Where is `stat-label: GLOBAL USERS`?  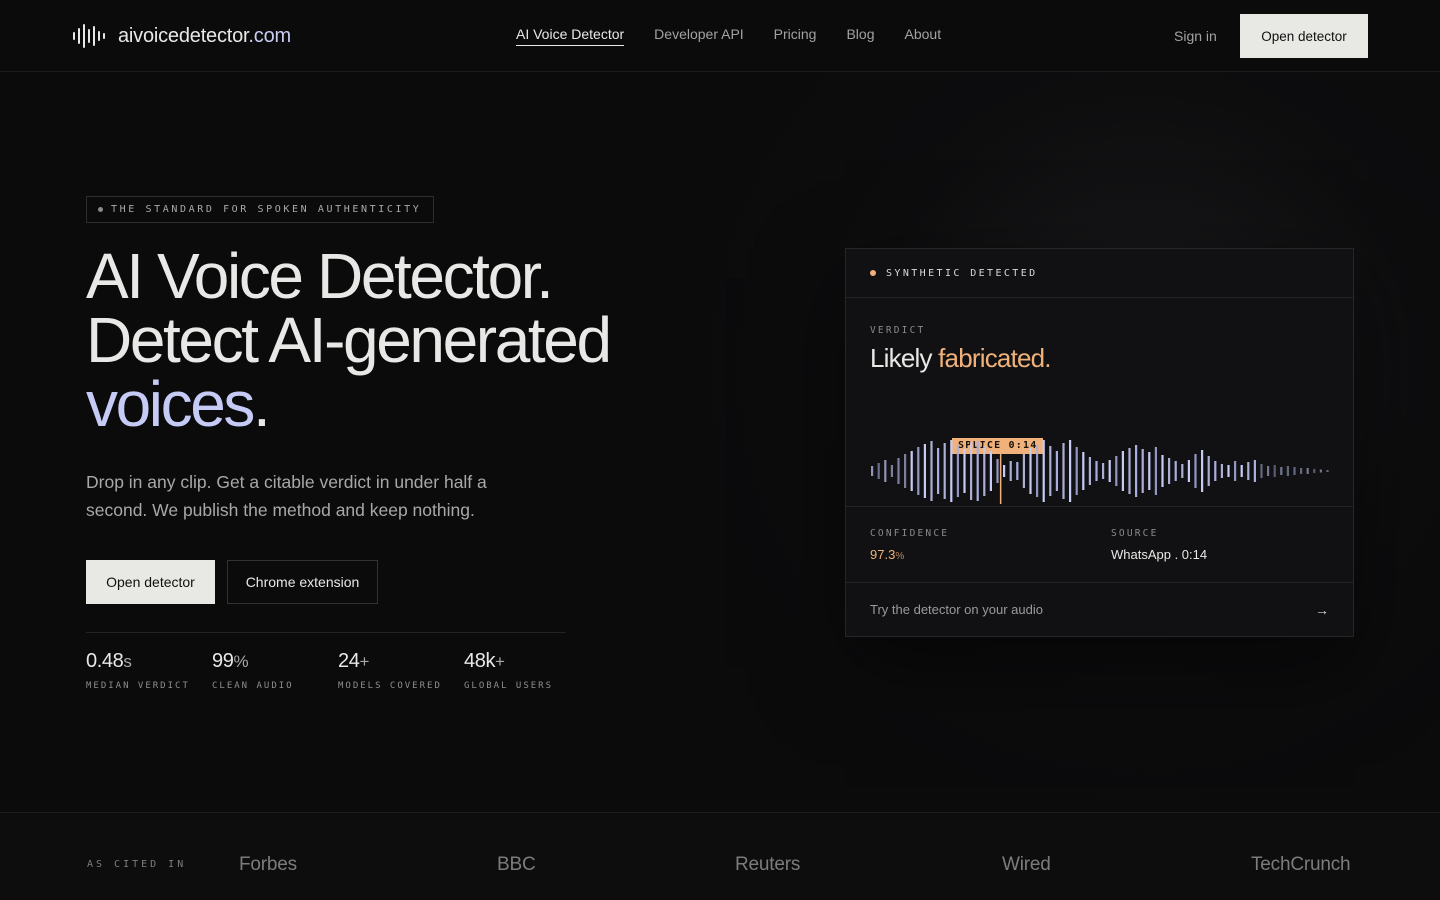
stat-label: GLOBAL USERS is located at coordinates (509, 686).